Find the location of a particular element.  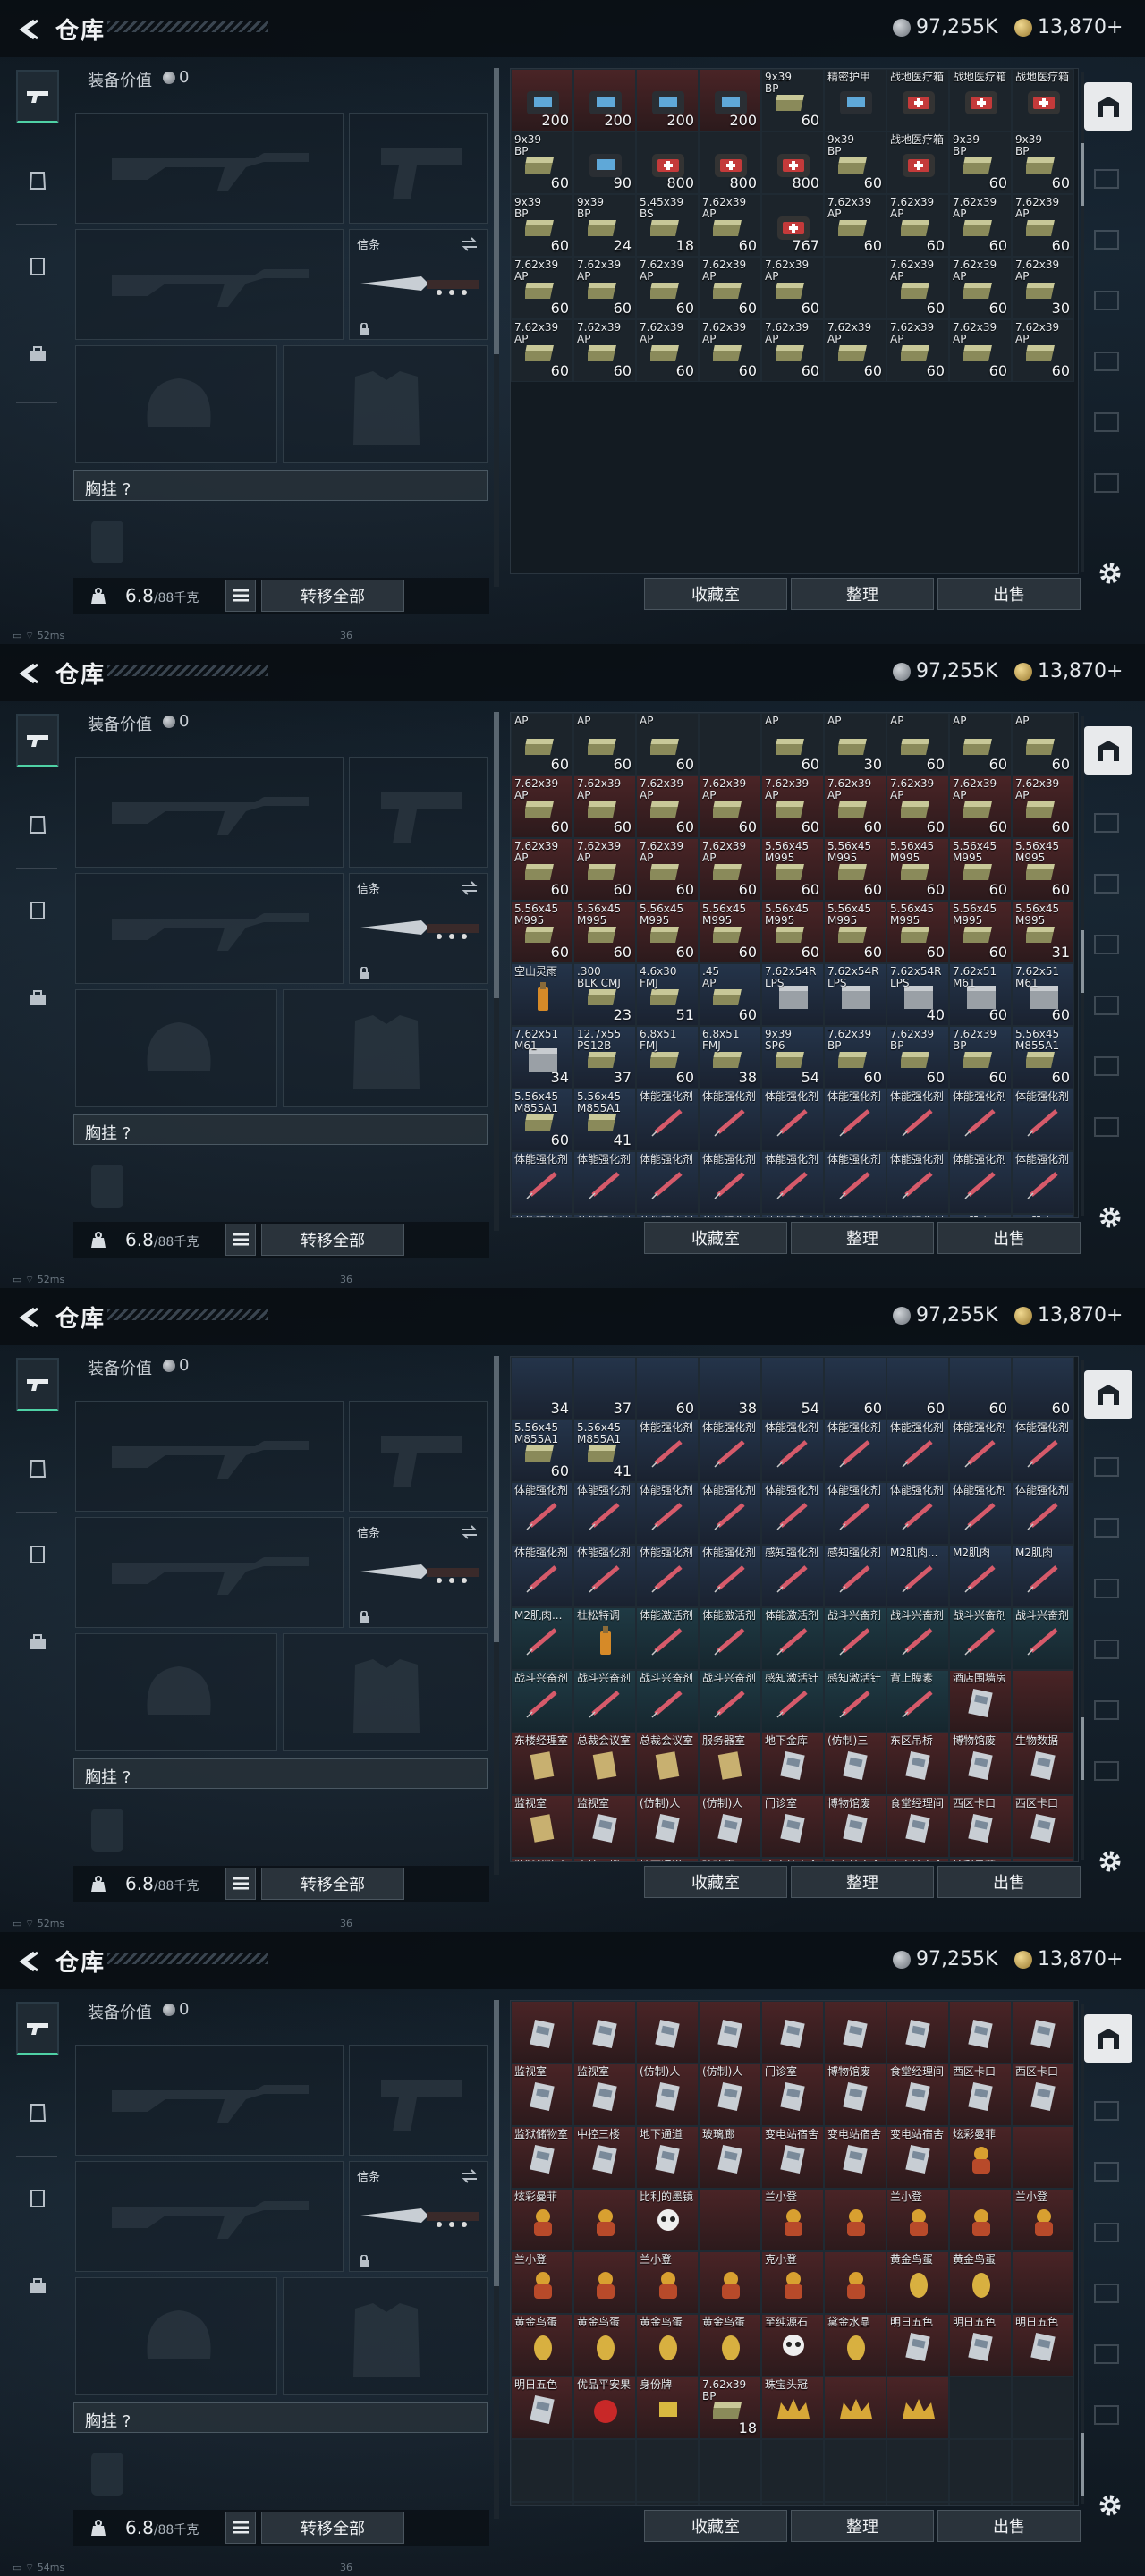

inventory-item: 7.62x51 M61 34 is located at coordinates (542, 1057).